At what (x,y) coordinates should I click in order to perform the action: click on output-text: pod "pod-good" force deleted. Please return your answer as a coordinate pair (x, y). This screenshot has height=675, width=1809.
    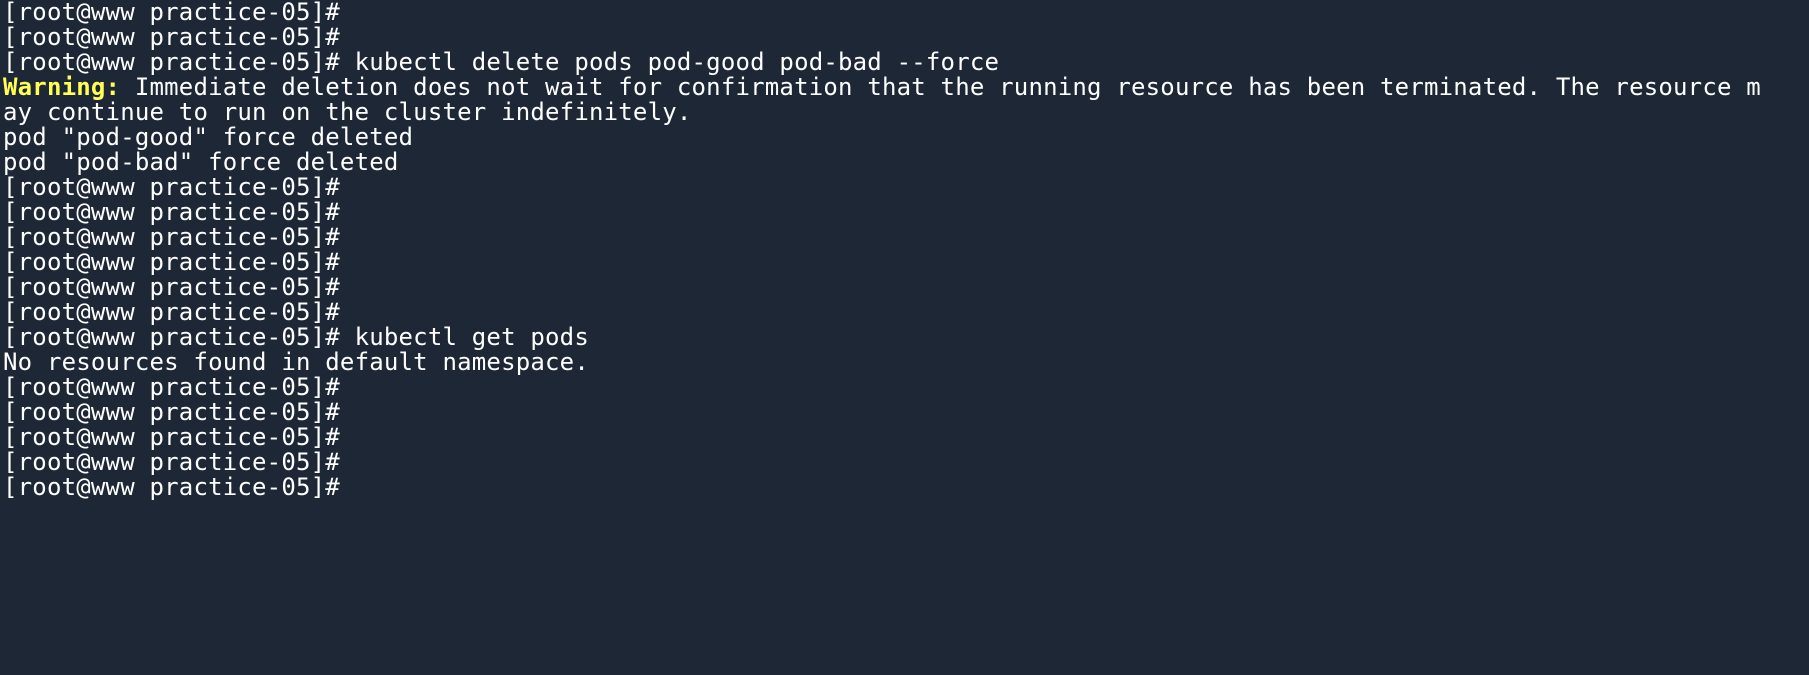
    Looking at the image, I should click on (208, 137).